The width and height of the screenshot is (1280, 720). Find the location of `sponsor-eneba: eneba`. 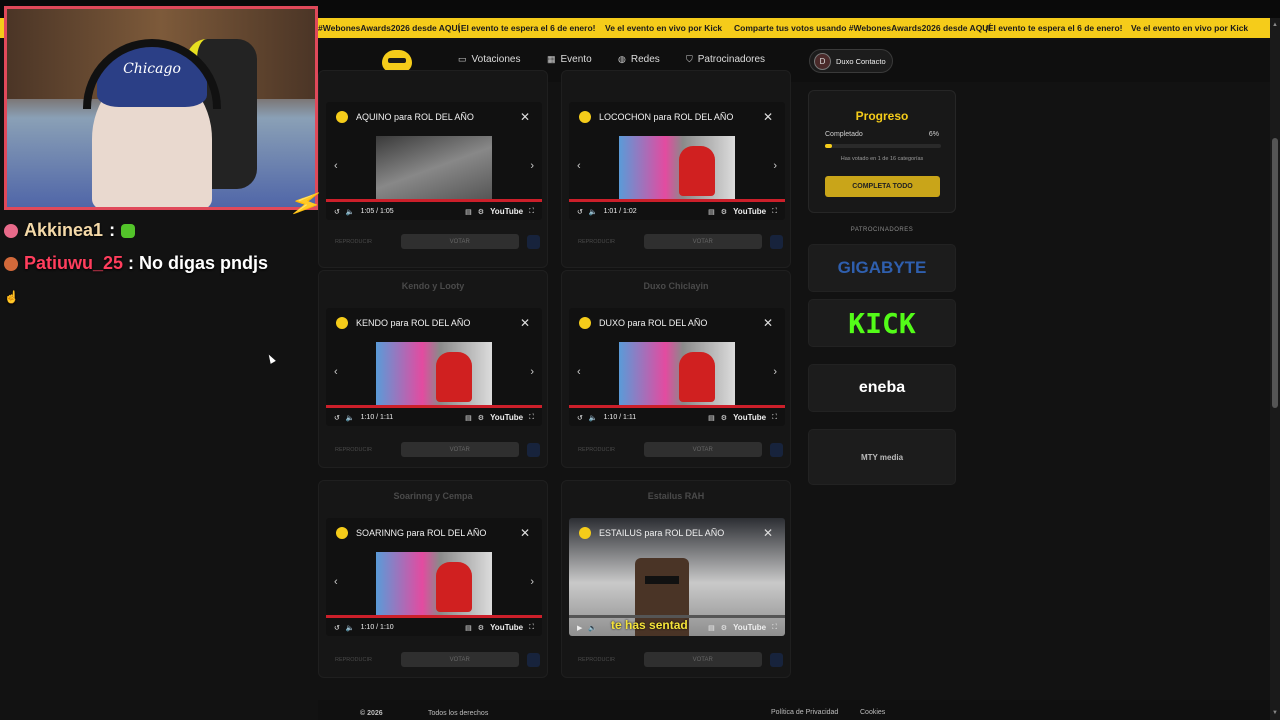

sponsor-eneba: eneba is located at coordinates (882, 388).